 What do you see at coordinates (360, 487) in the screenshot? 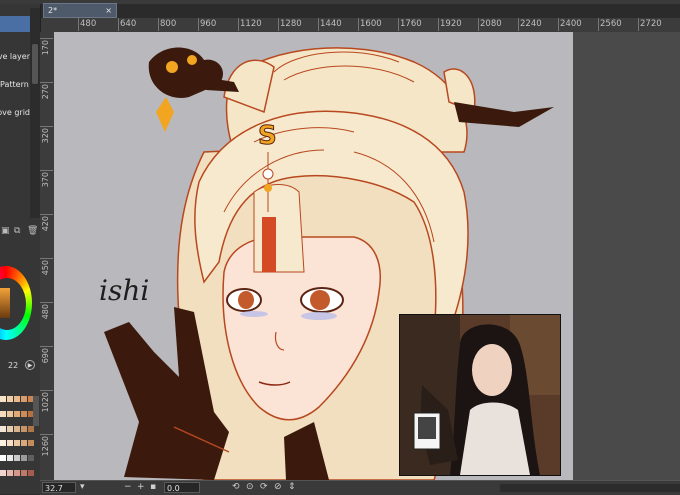
I see `canvas-status-bar: 32.7 ▾ − + ▪ 0.0 ⟲ ⊙ ⟳ ⊘ ⇕` at bounding box center [360, 487].